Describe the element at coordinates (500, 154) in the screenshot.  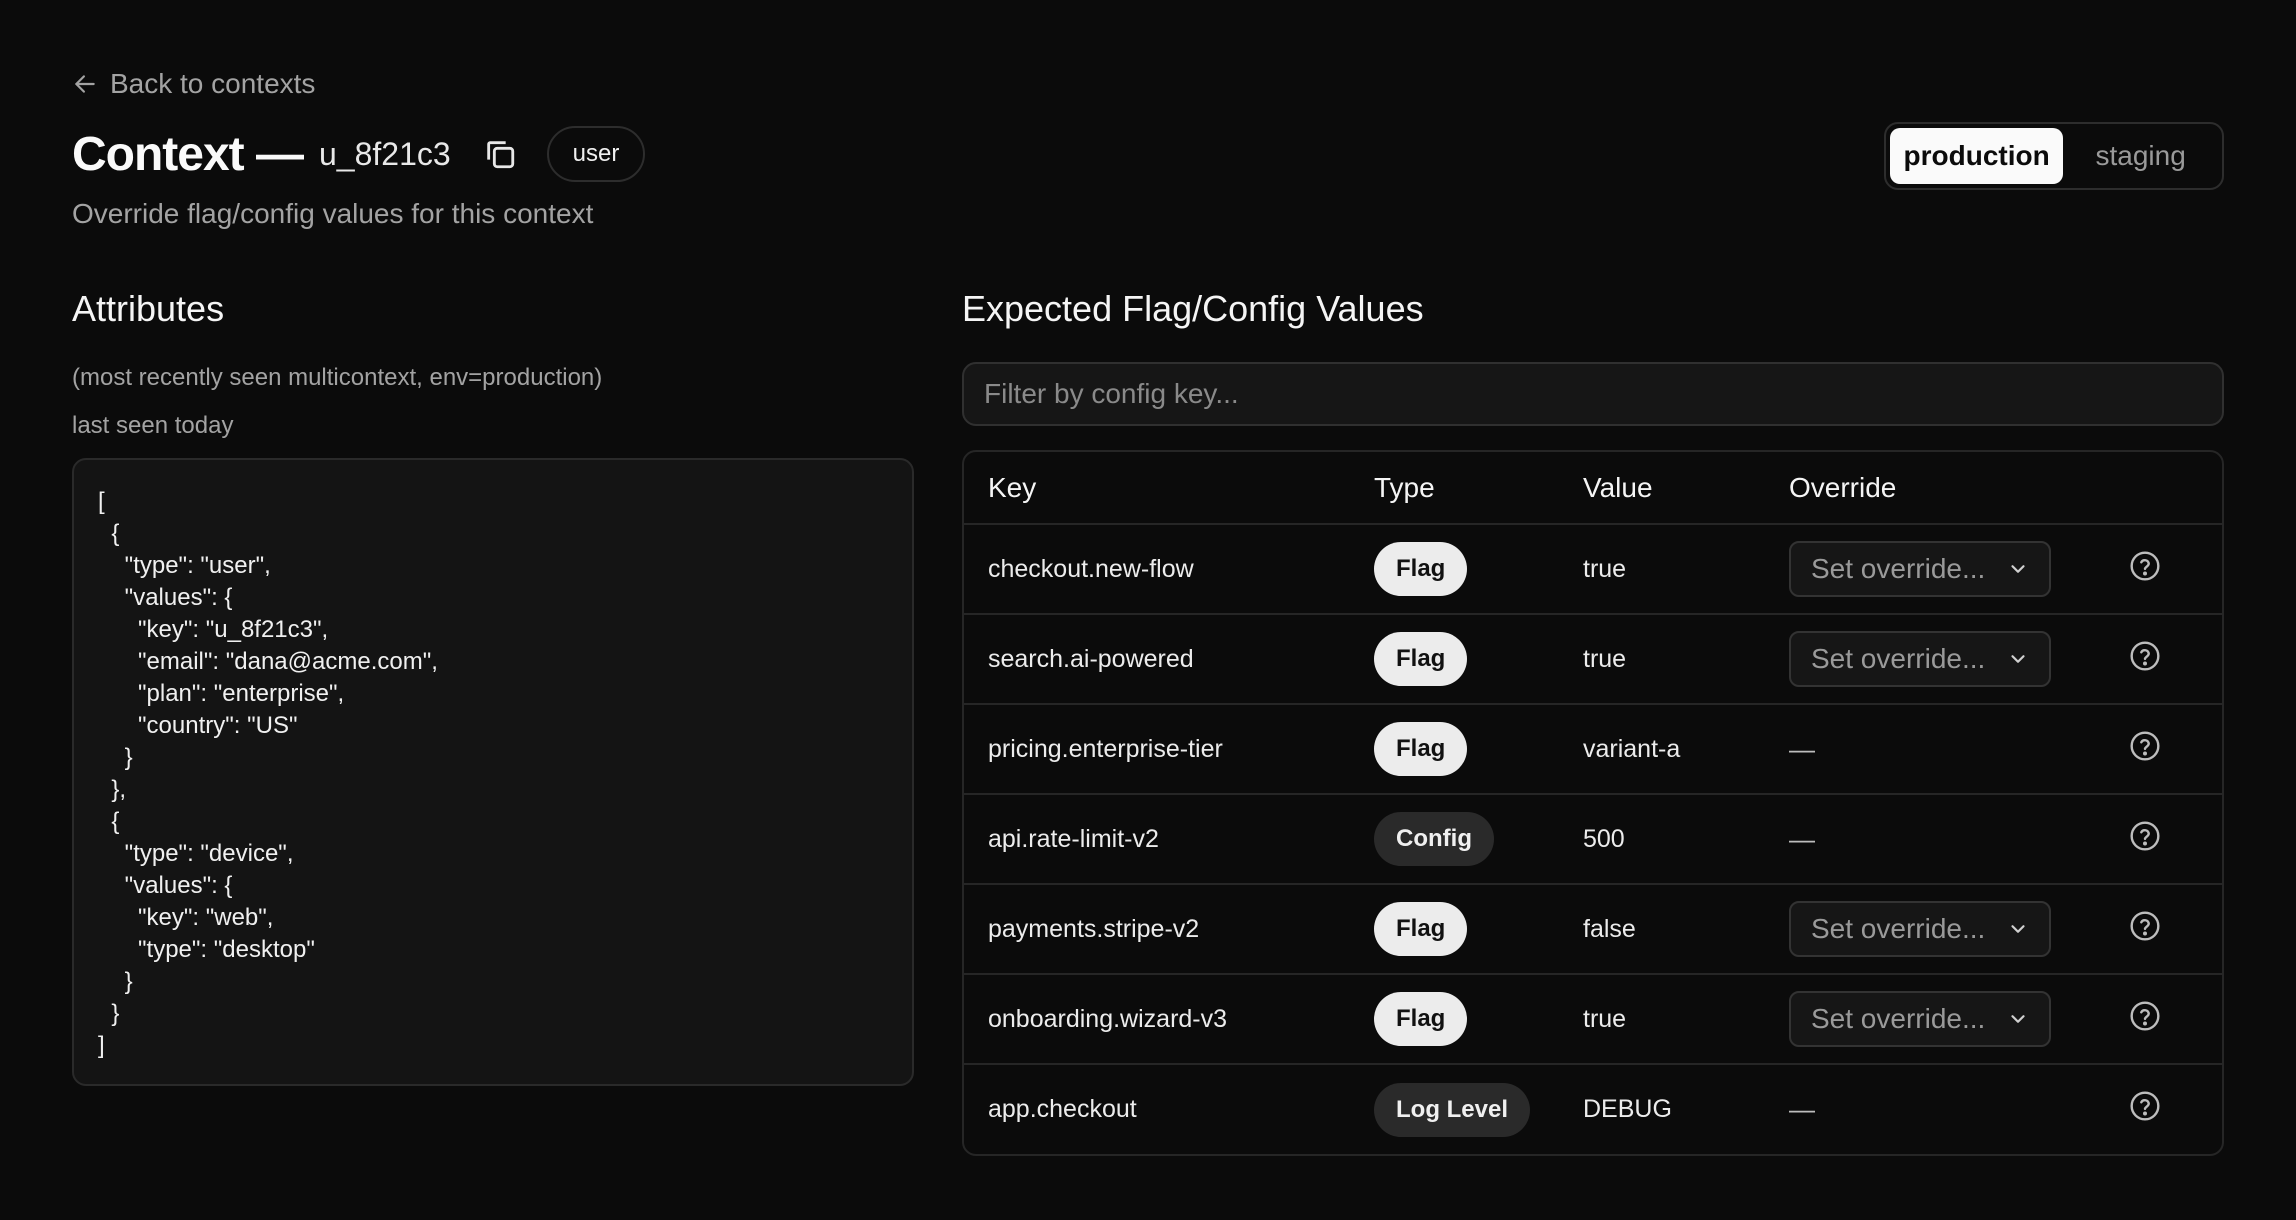
I see `copy-icon` at that location.